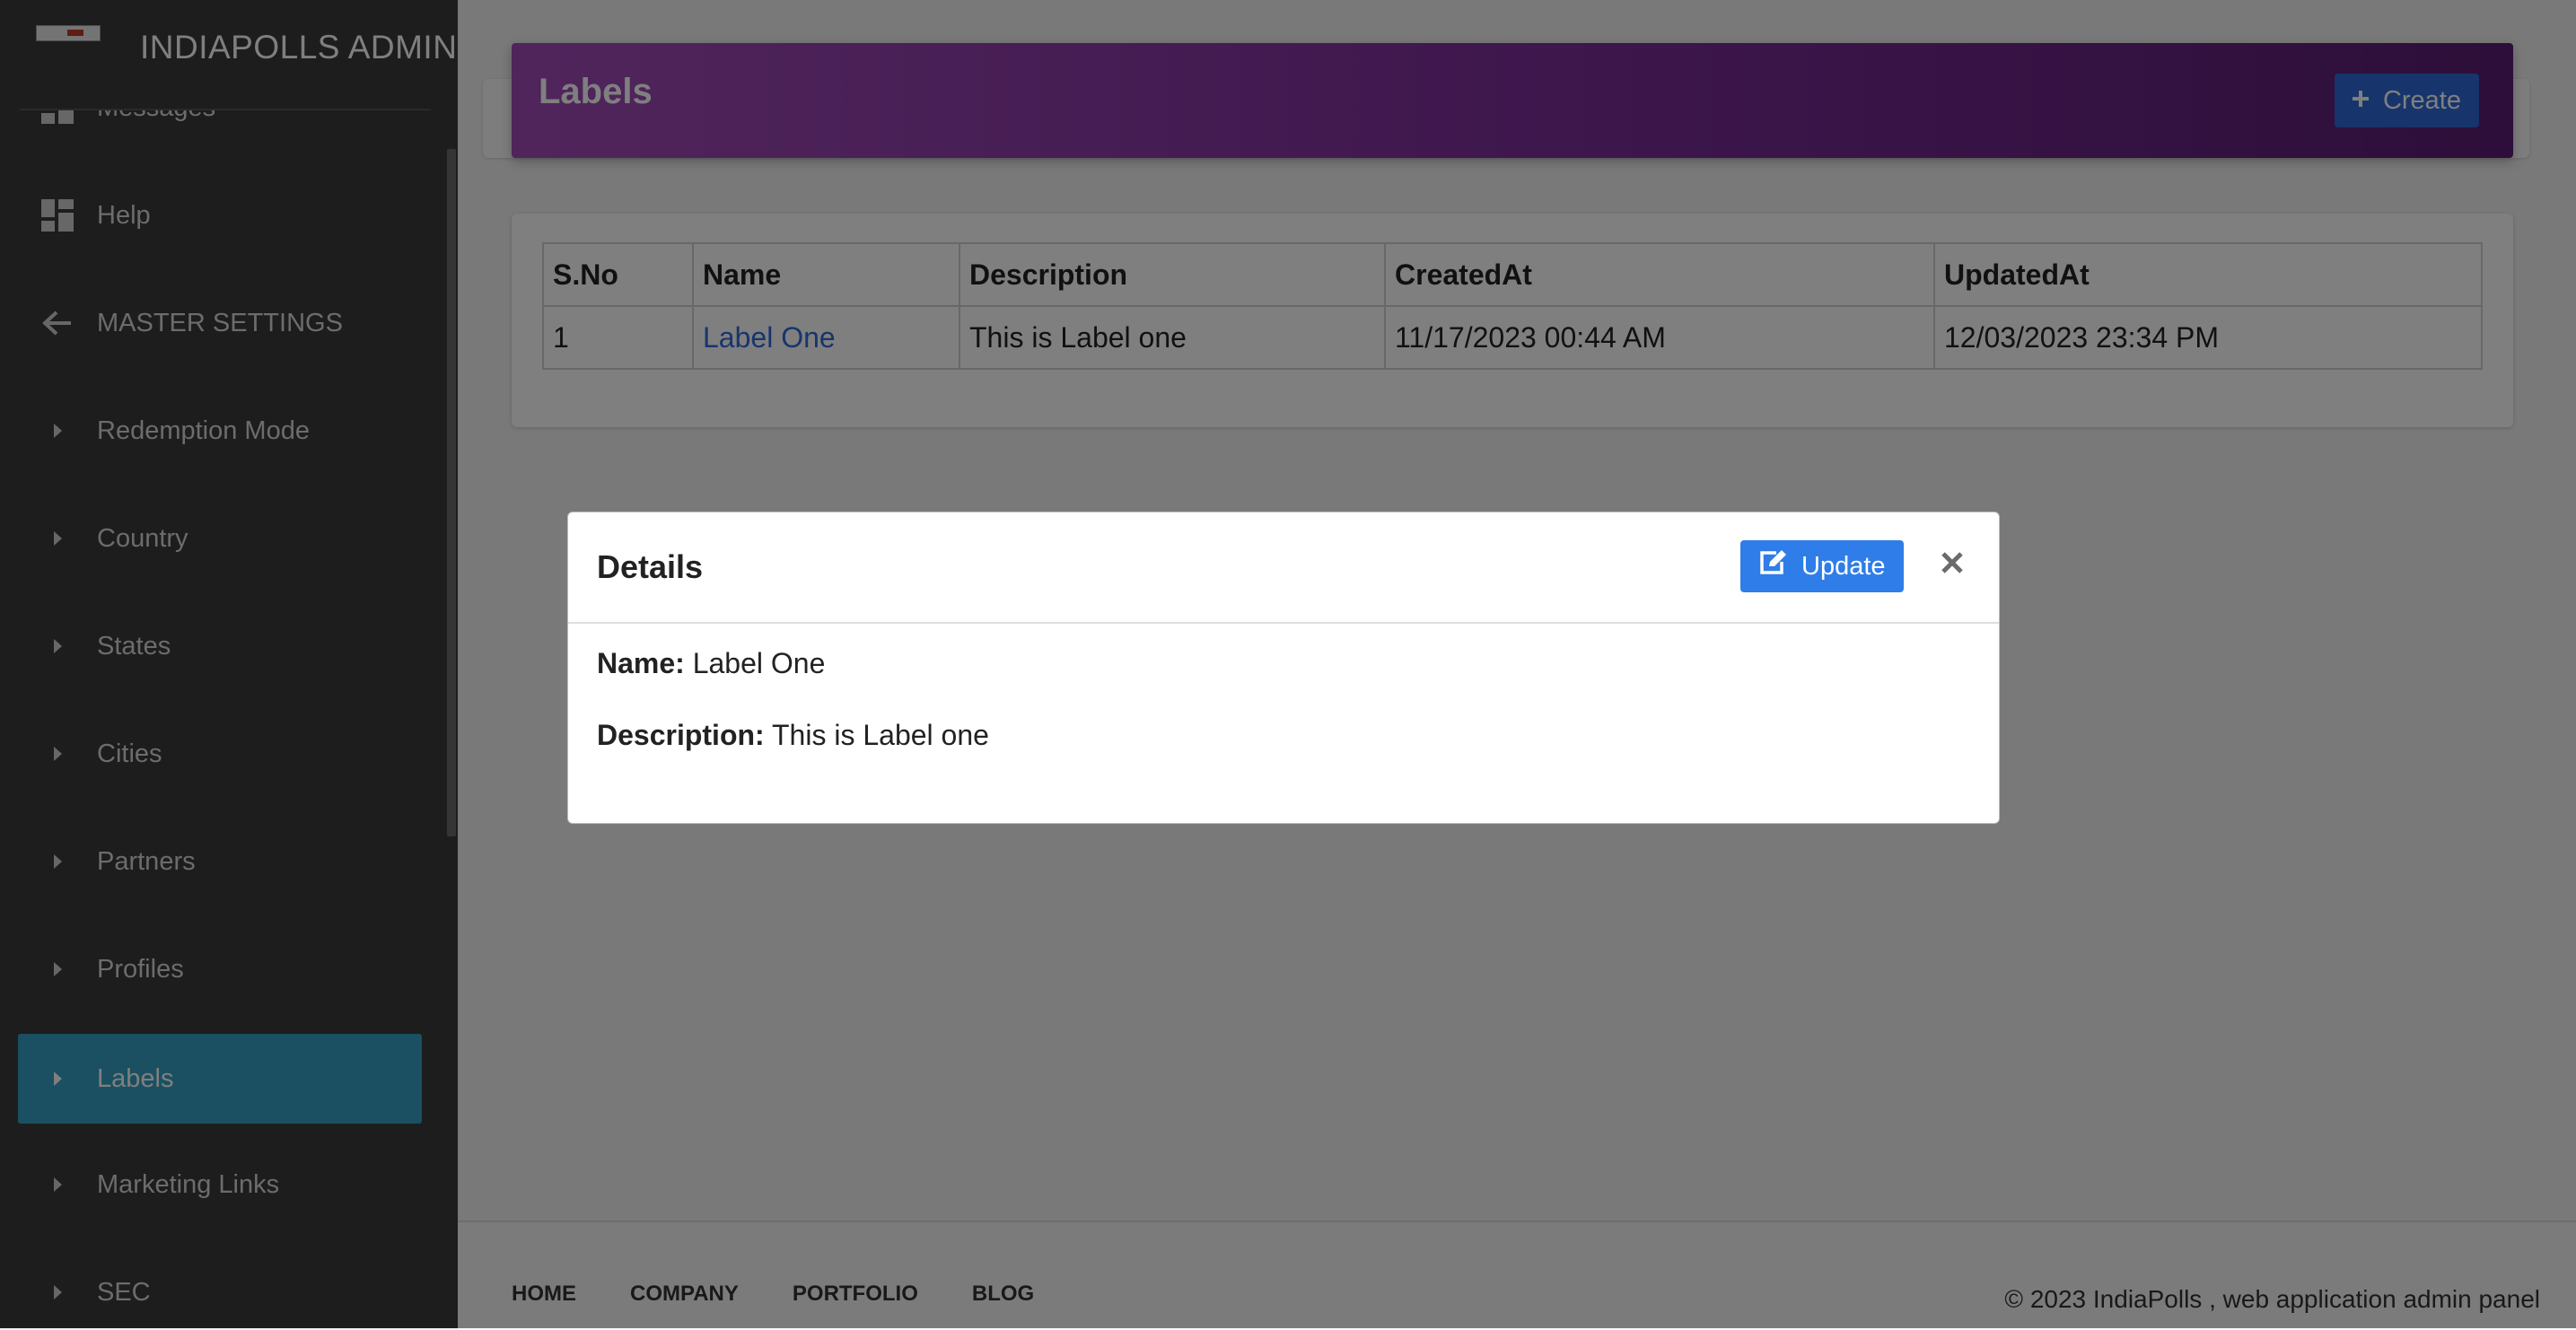 The width and height of the screenshot is (2576, 1330). Describe the element at coordinates (793, 755) in the screenshot. I see `detail-description-row: Description: This is Label one` at that location.